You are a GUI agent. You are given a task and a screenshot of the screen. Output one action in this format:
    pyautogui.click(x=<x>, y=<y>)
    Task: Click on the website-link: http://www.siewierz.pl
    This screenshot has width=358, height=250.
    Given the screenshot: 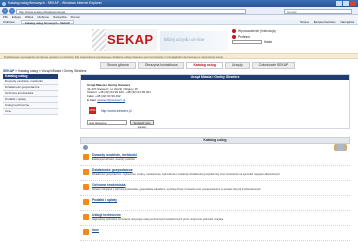 What is the action you would take?
    pyautogui.click(x=116, y=111)
    